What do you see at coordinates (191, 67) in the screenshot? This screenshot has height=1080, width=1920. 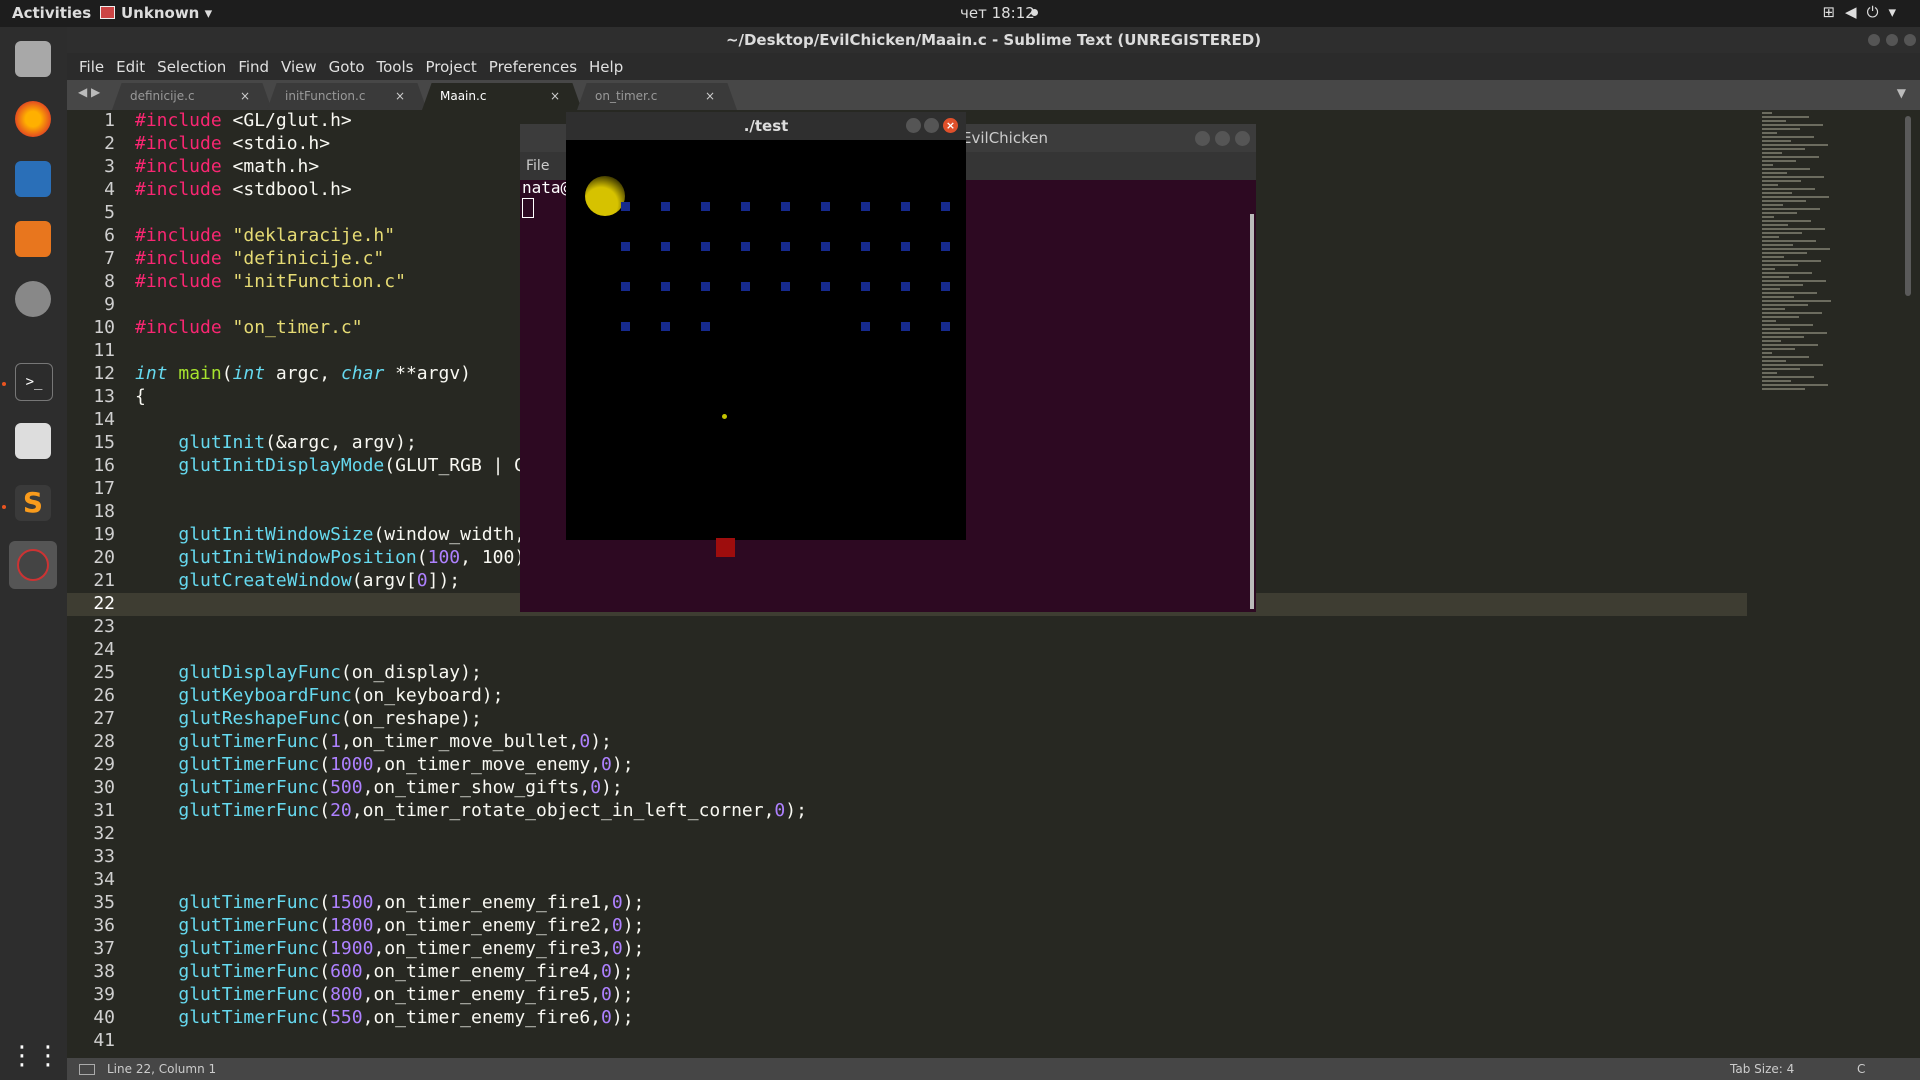 I see `menu-selection: Selection` at bounding box center [191, 67].